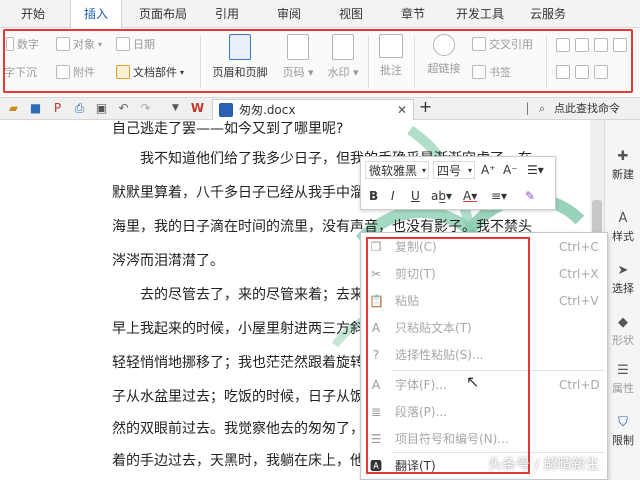 The width and height of the screenshot is (640, 480). Describe the element at coordinates (454, 170) in the screenshot. I see `font-size-select: 四号 ▾` at that location.